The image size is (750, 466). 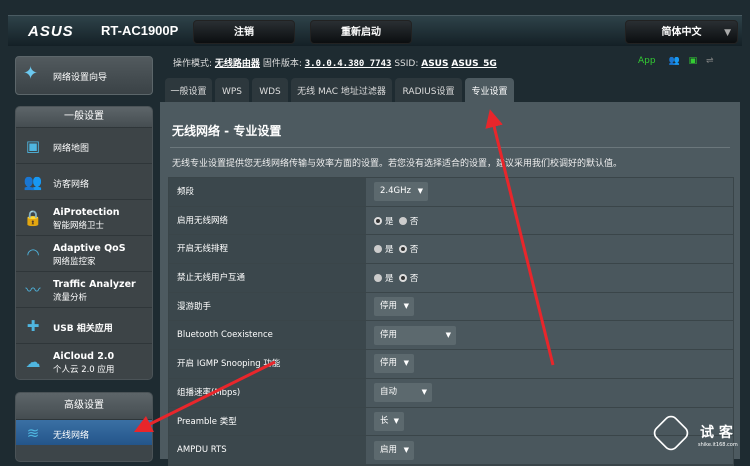 I want to click on watermark-url: shike.it168.com, so click(x=718, y=445).